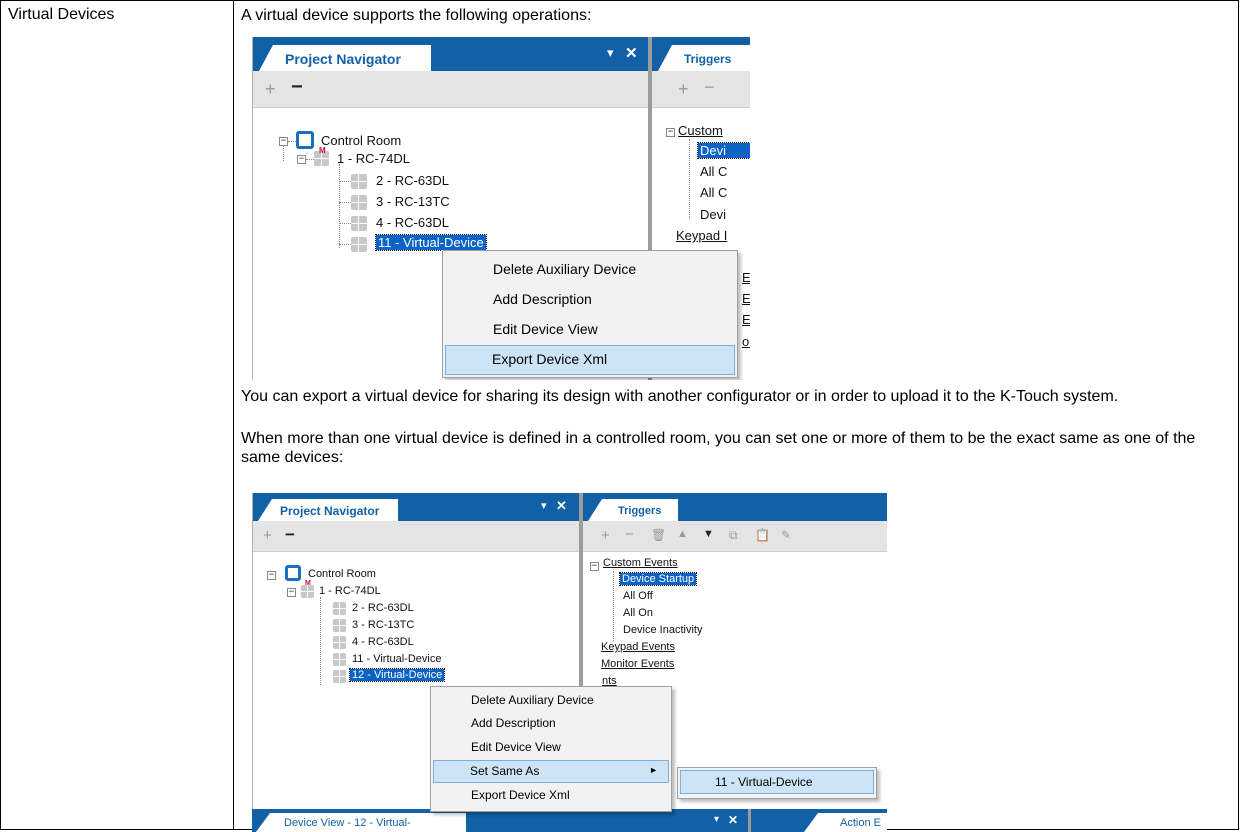  I want to click on delete-icon: 🗑, so click(658, 535).